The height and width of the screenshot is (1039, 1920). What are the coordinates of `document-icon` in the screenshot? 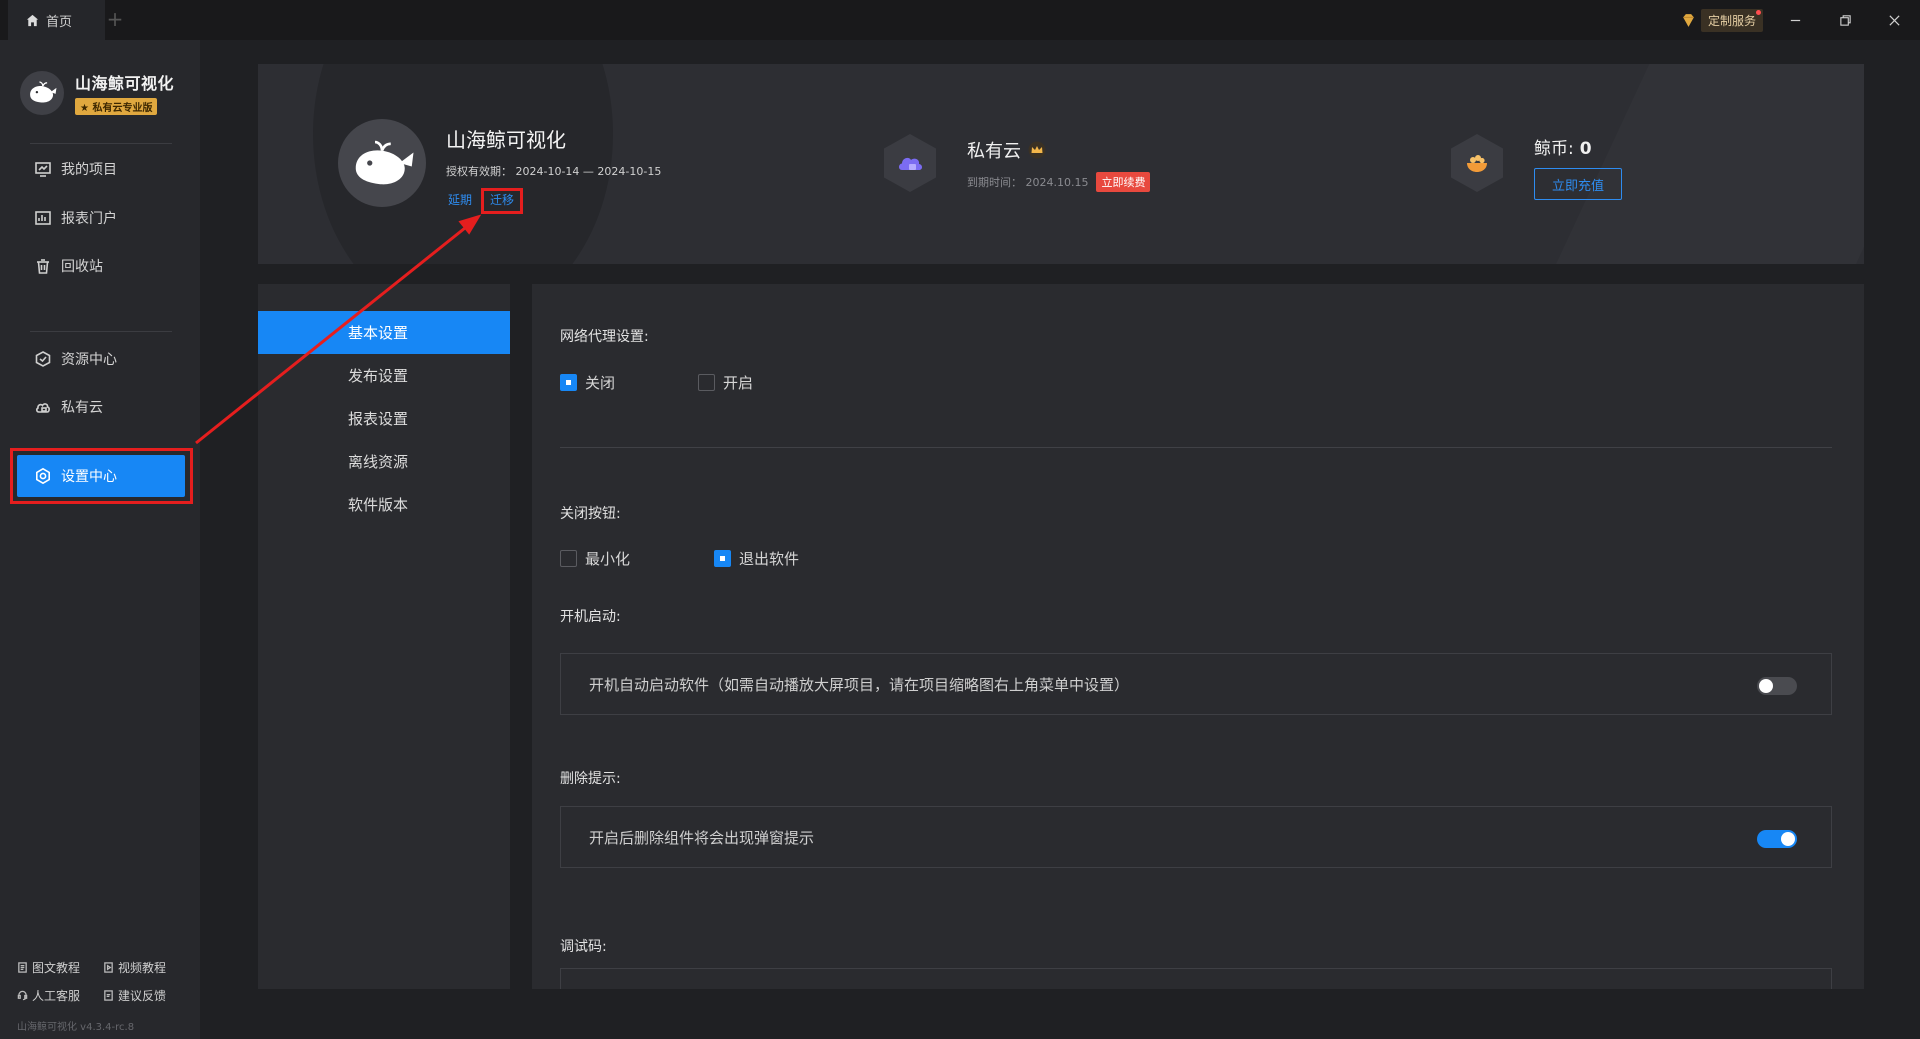 It's located at (22, 967).